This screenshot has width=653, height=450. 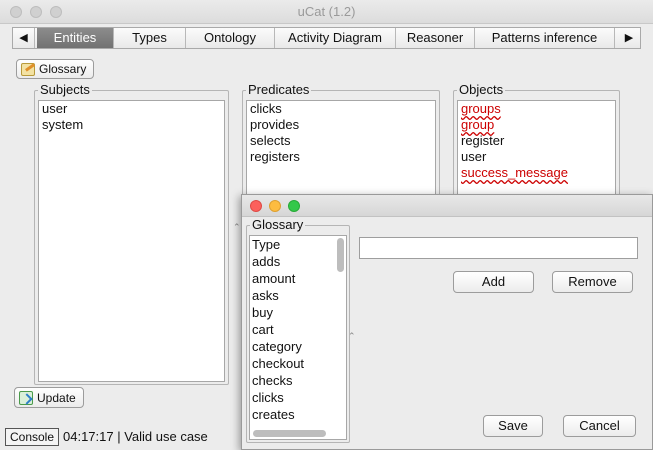 What do you see at coordinates (65, 90) in the screenshot?
I see `subjects-title: Subjects` at bounding box center [65, 90].